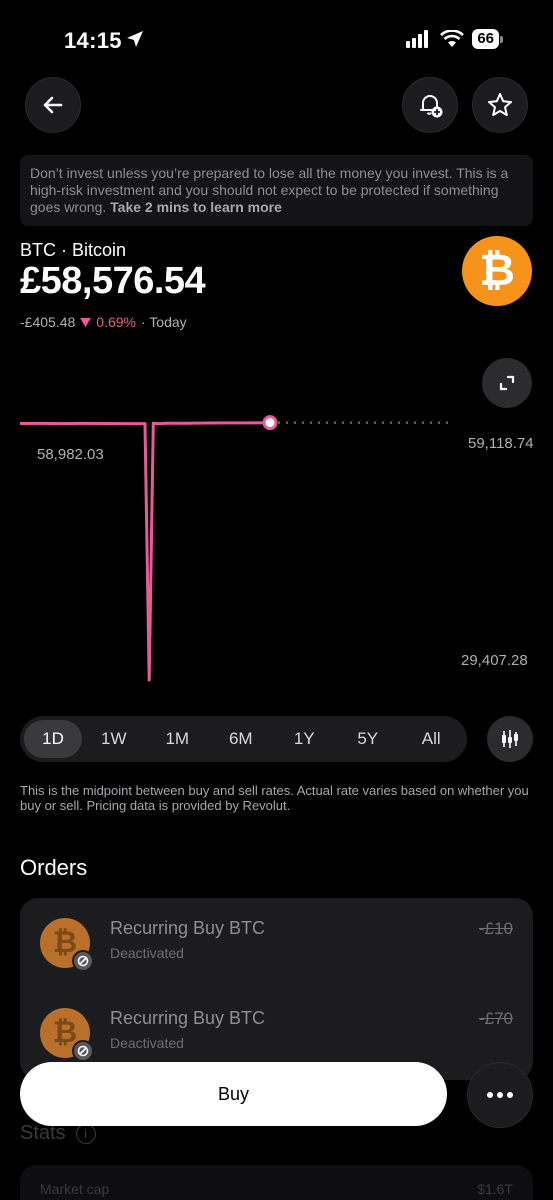 The image size is (553, 1200). I want to click on range-1y: 1Y, so click(305, 739).